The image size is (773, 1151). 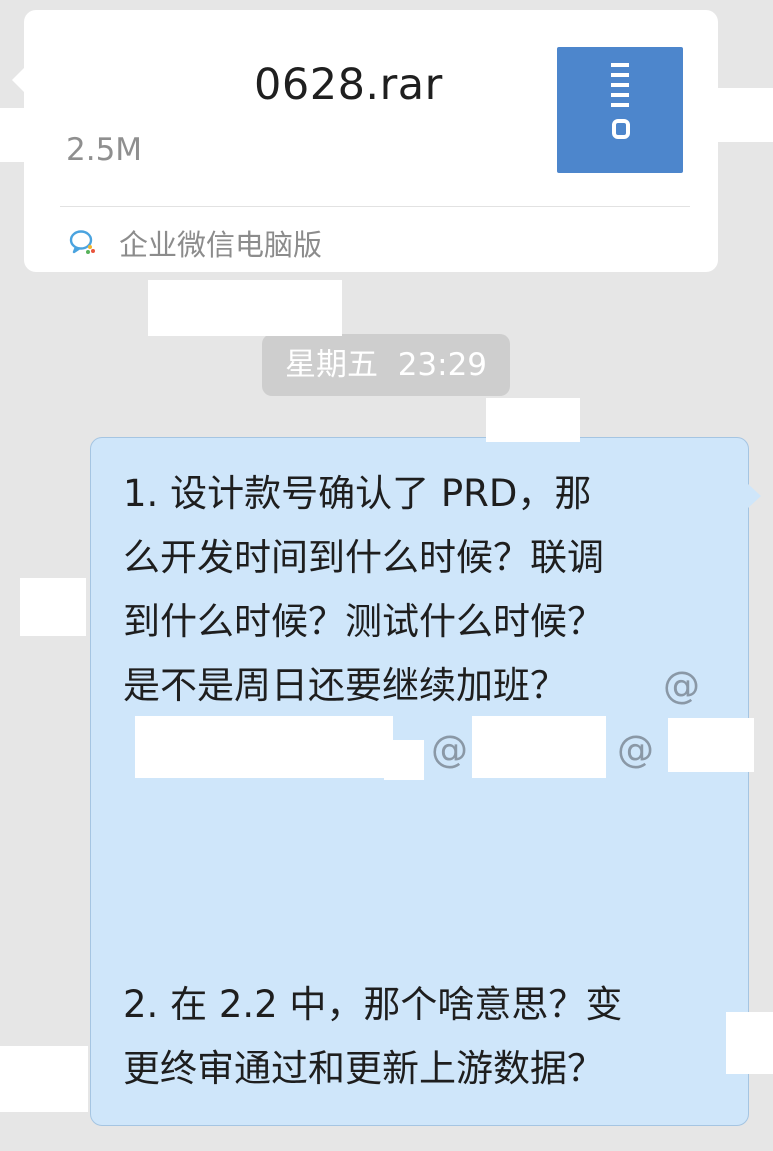 I want to click on message-timestamp: 星期五 23:29, so click(x=386, y=365).